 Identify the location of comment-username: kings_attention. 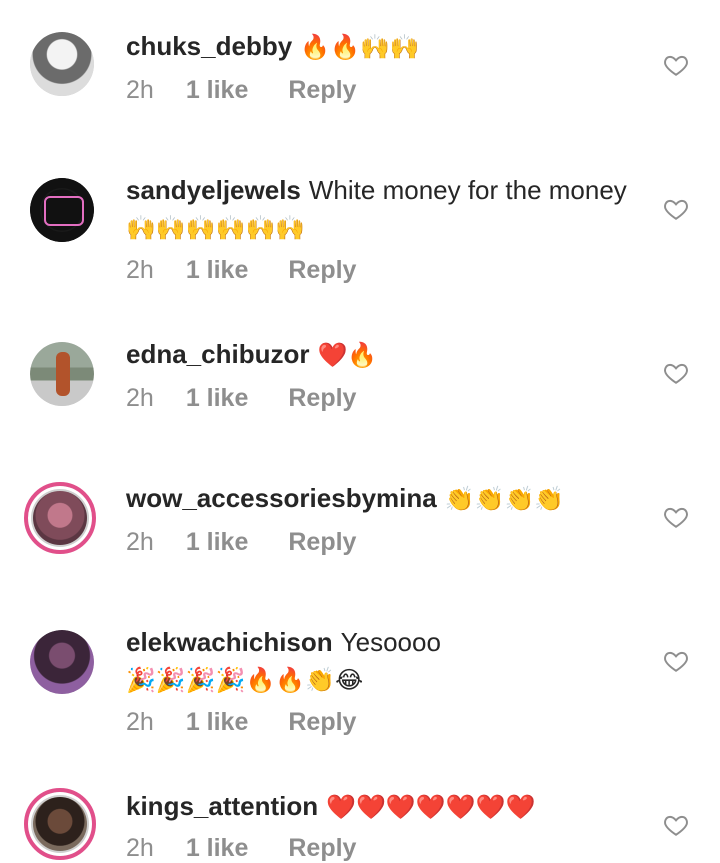
(222, 806).